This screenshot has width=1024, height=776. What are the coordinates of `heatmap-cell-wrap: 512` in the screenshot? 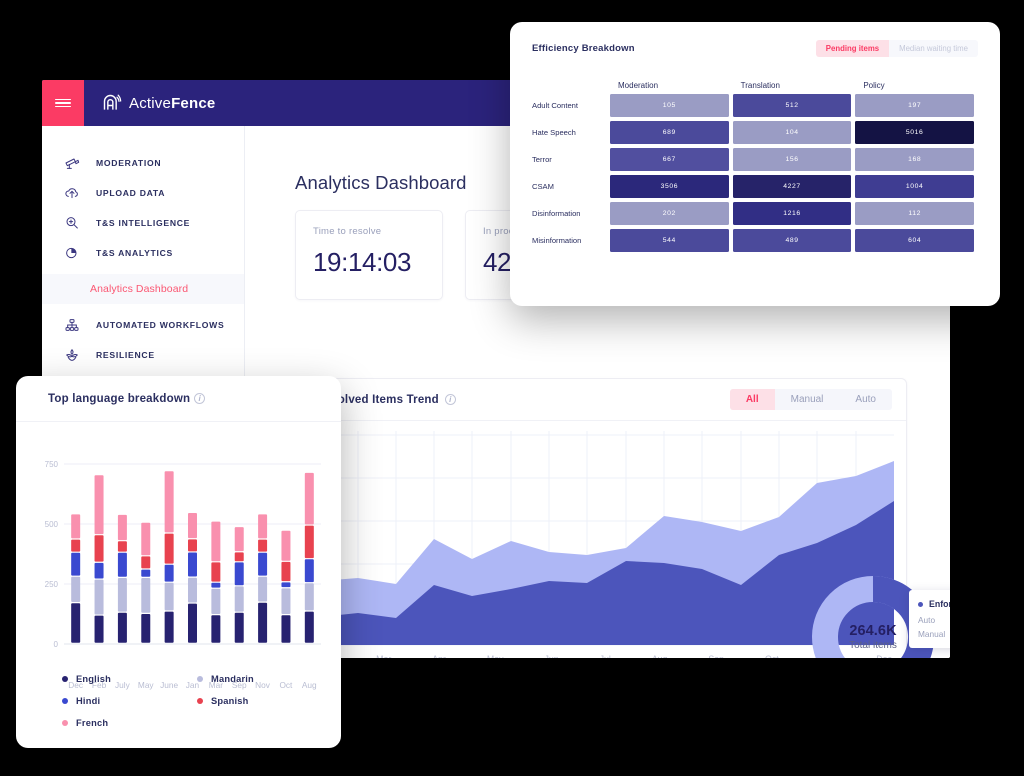 It's located at (794, 105).